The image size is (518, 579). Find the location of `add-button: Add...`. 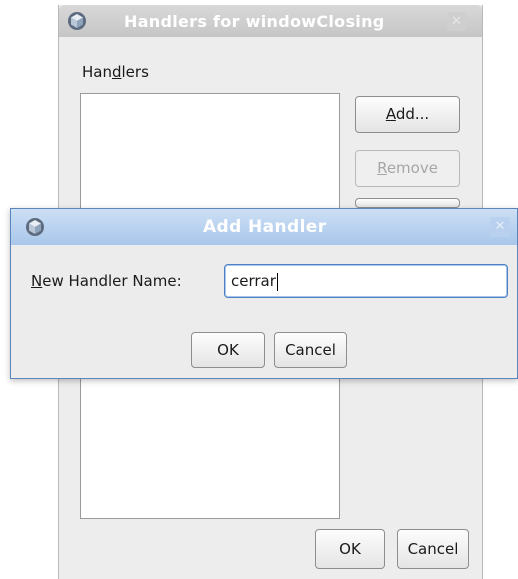

add-button: Add... is located at coordinates (407, 114).